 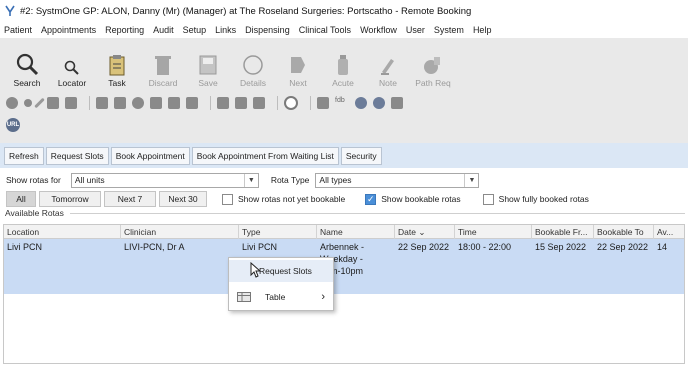 What do you see at coordinates (174, 103) in the screenshot?
I see `grid-icon` at bounding box center [174, 103].